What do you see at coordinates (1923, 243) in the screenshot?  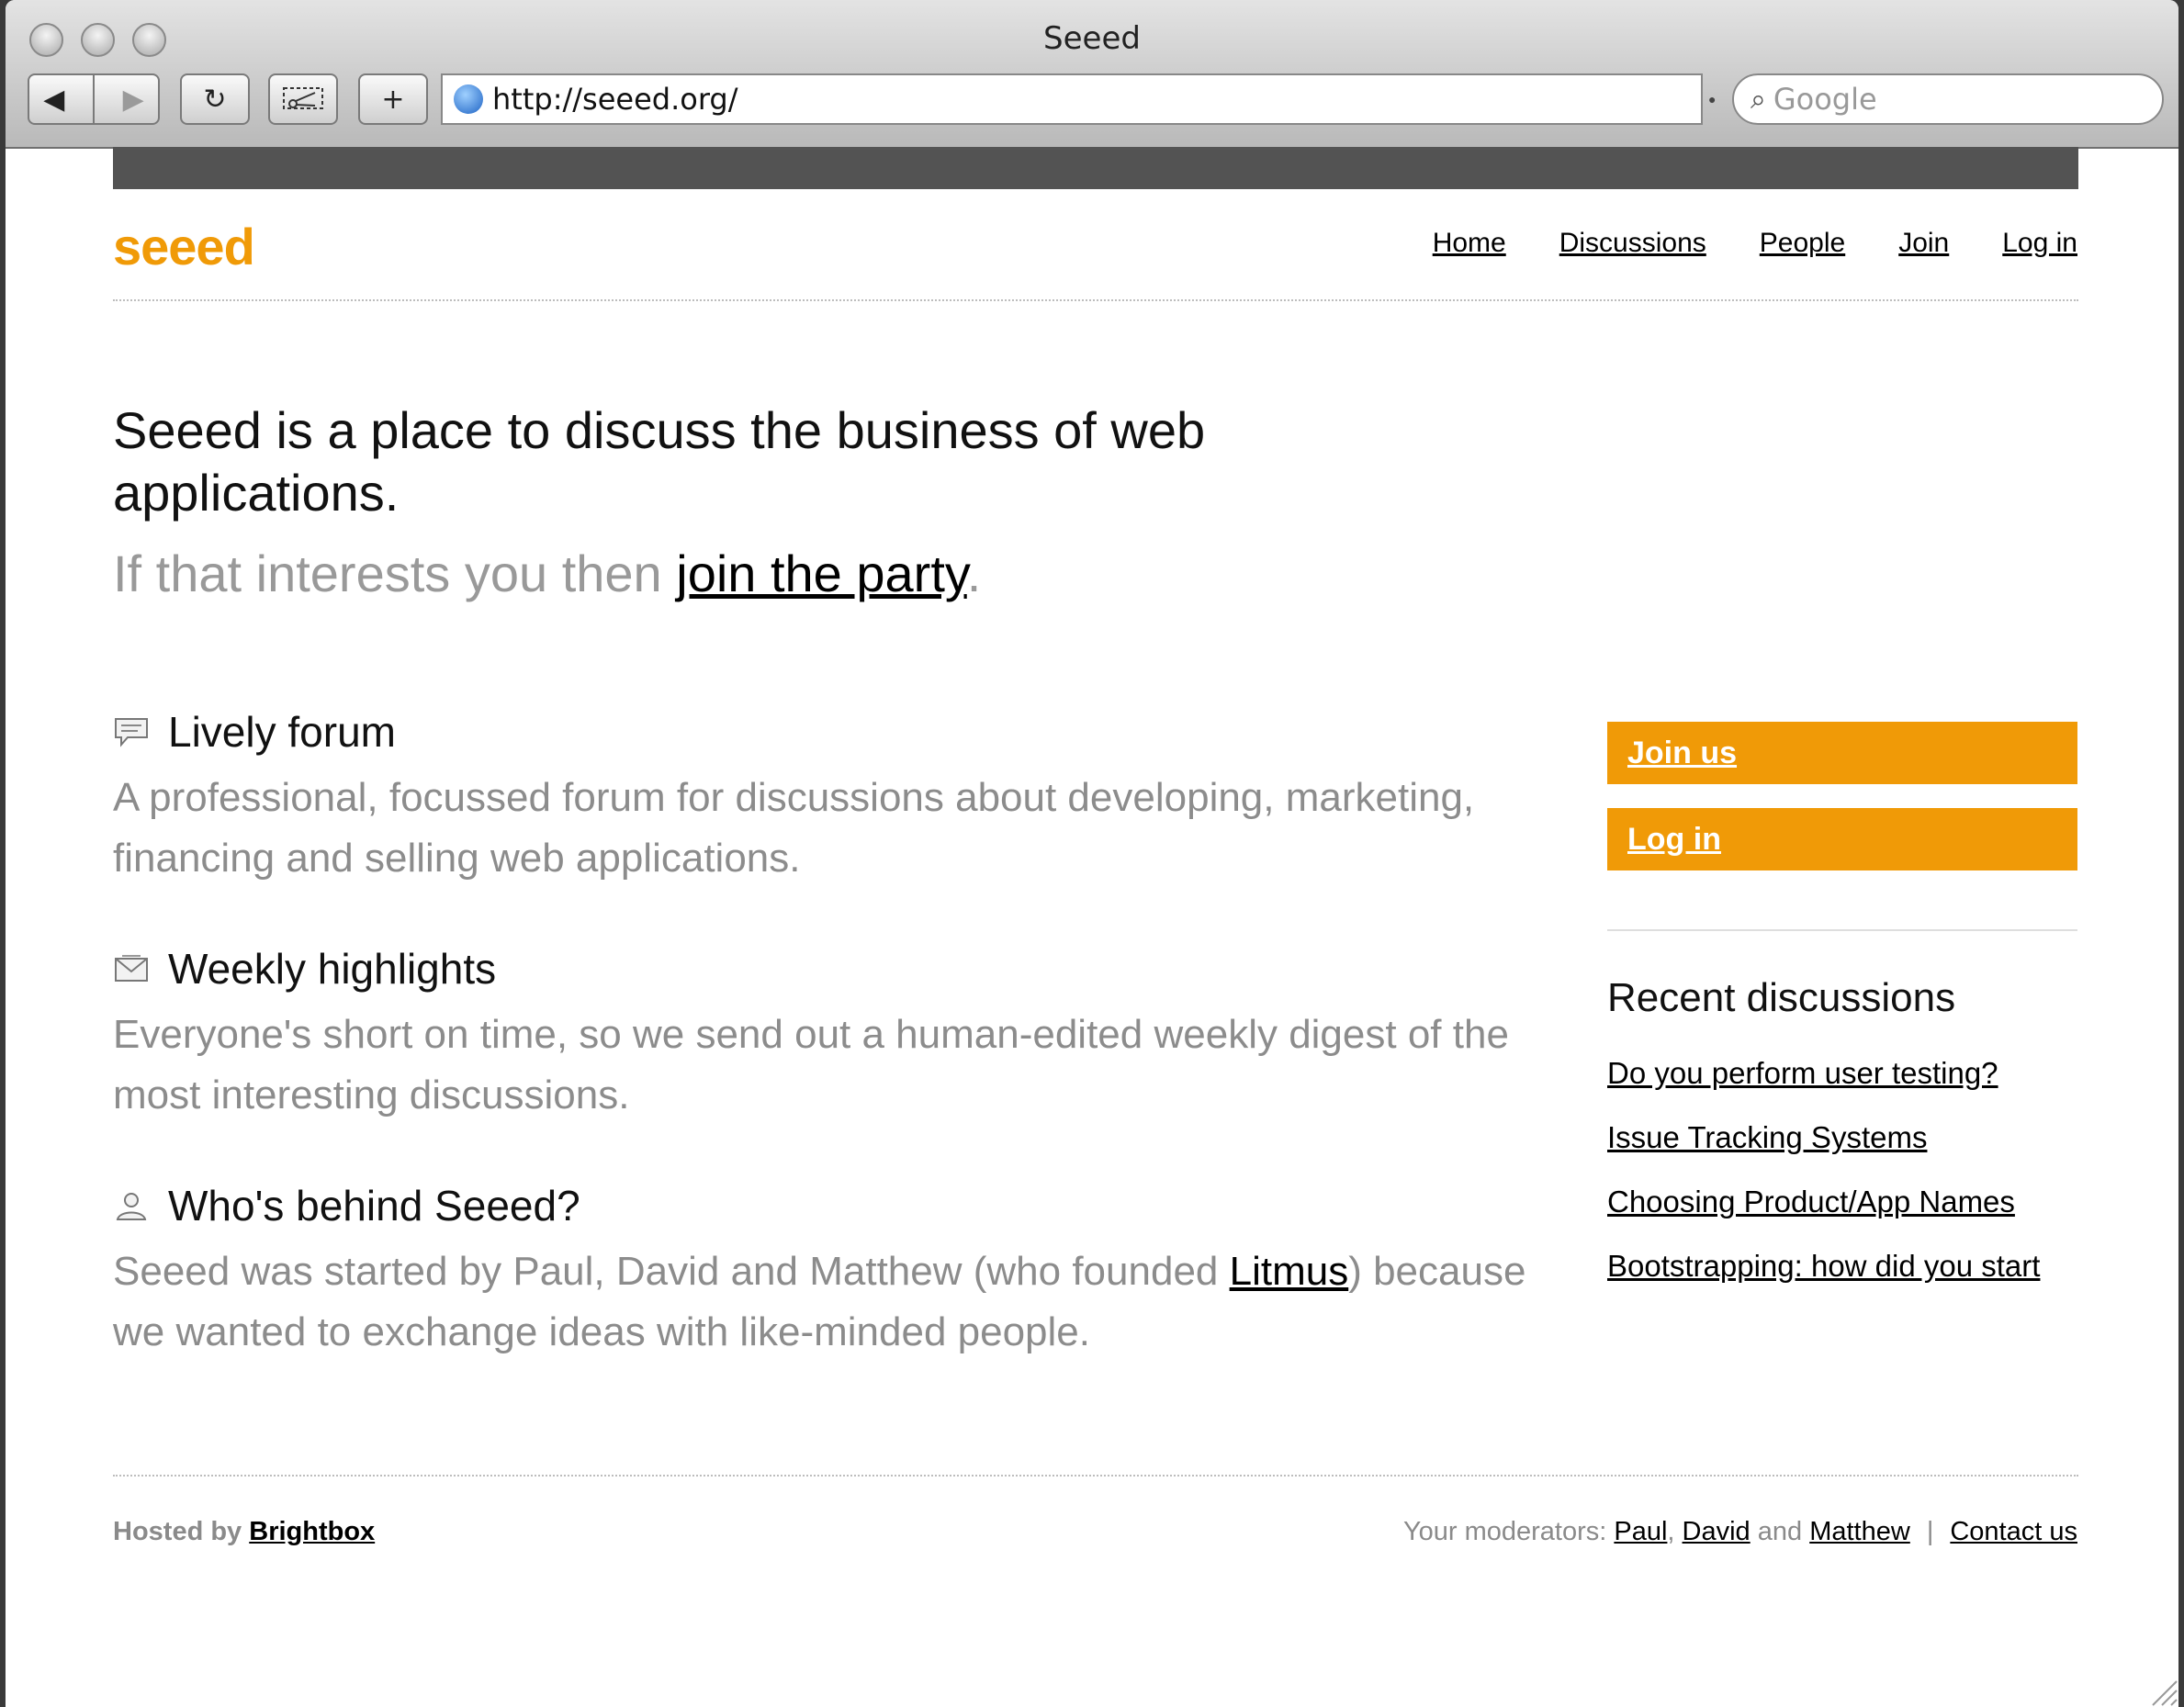 I see `nav-join: Join` at bounding box center [1923, 243].